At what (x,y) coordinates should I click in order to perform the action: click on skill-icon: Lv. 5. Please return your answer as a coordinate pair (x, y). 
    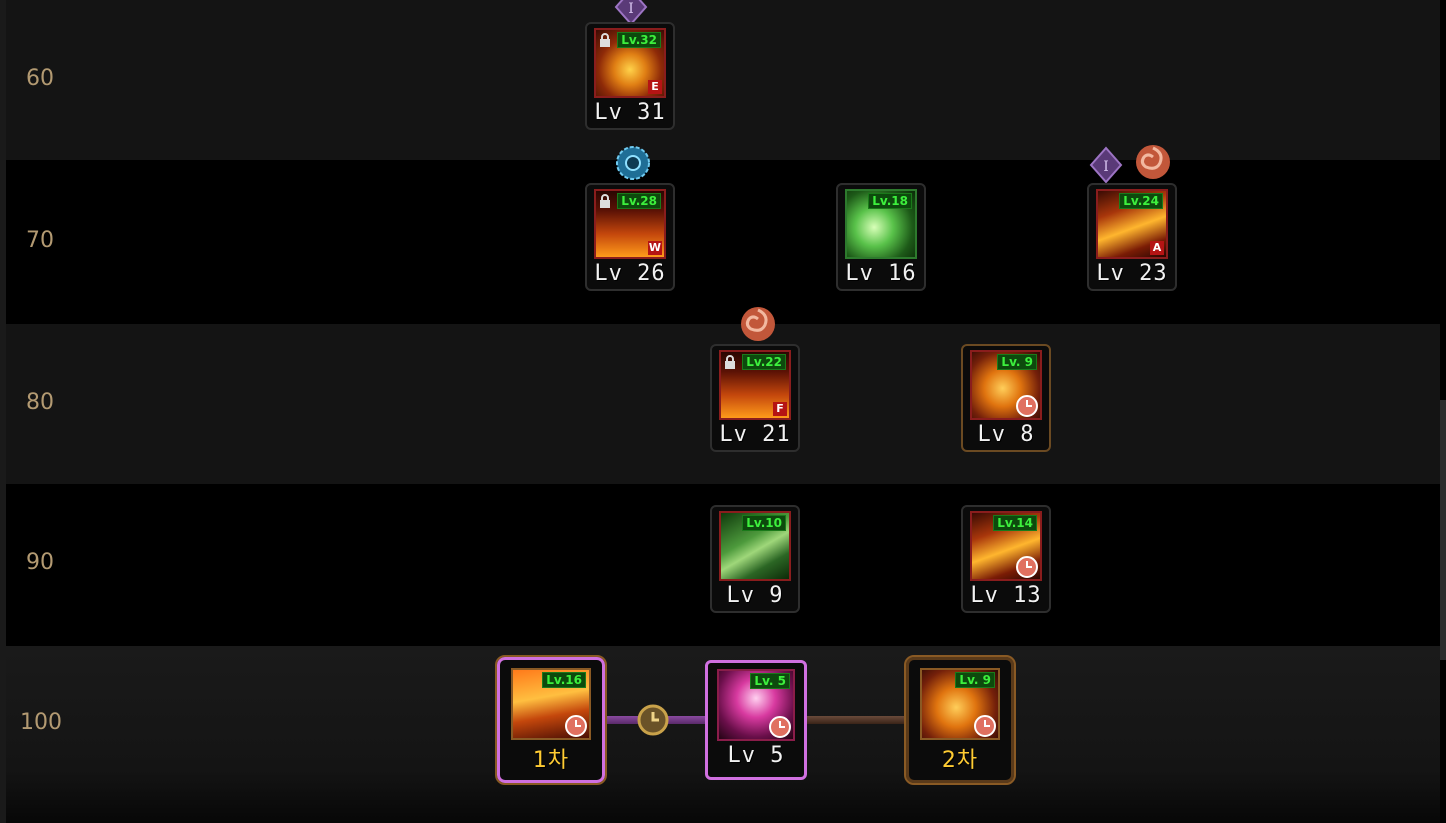
    Looking at the image, I should click on (756, 705).